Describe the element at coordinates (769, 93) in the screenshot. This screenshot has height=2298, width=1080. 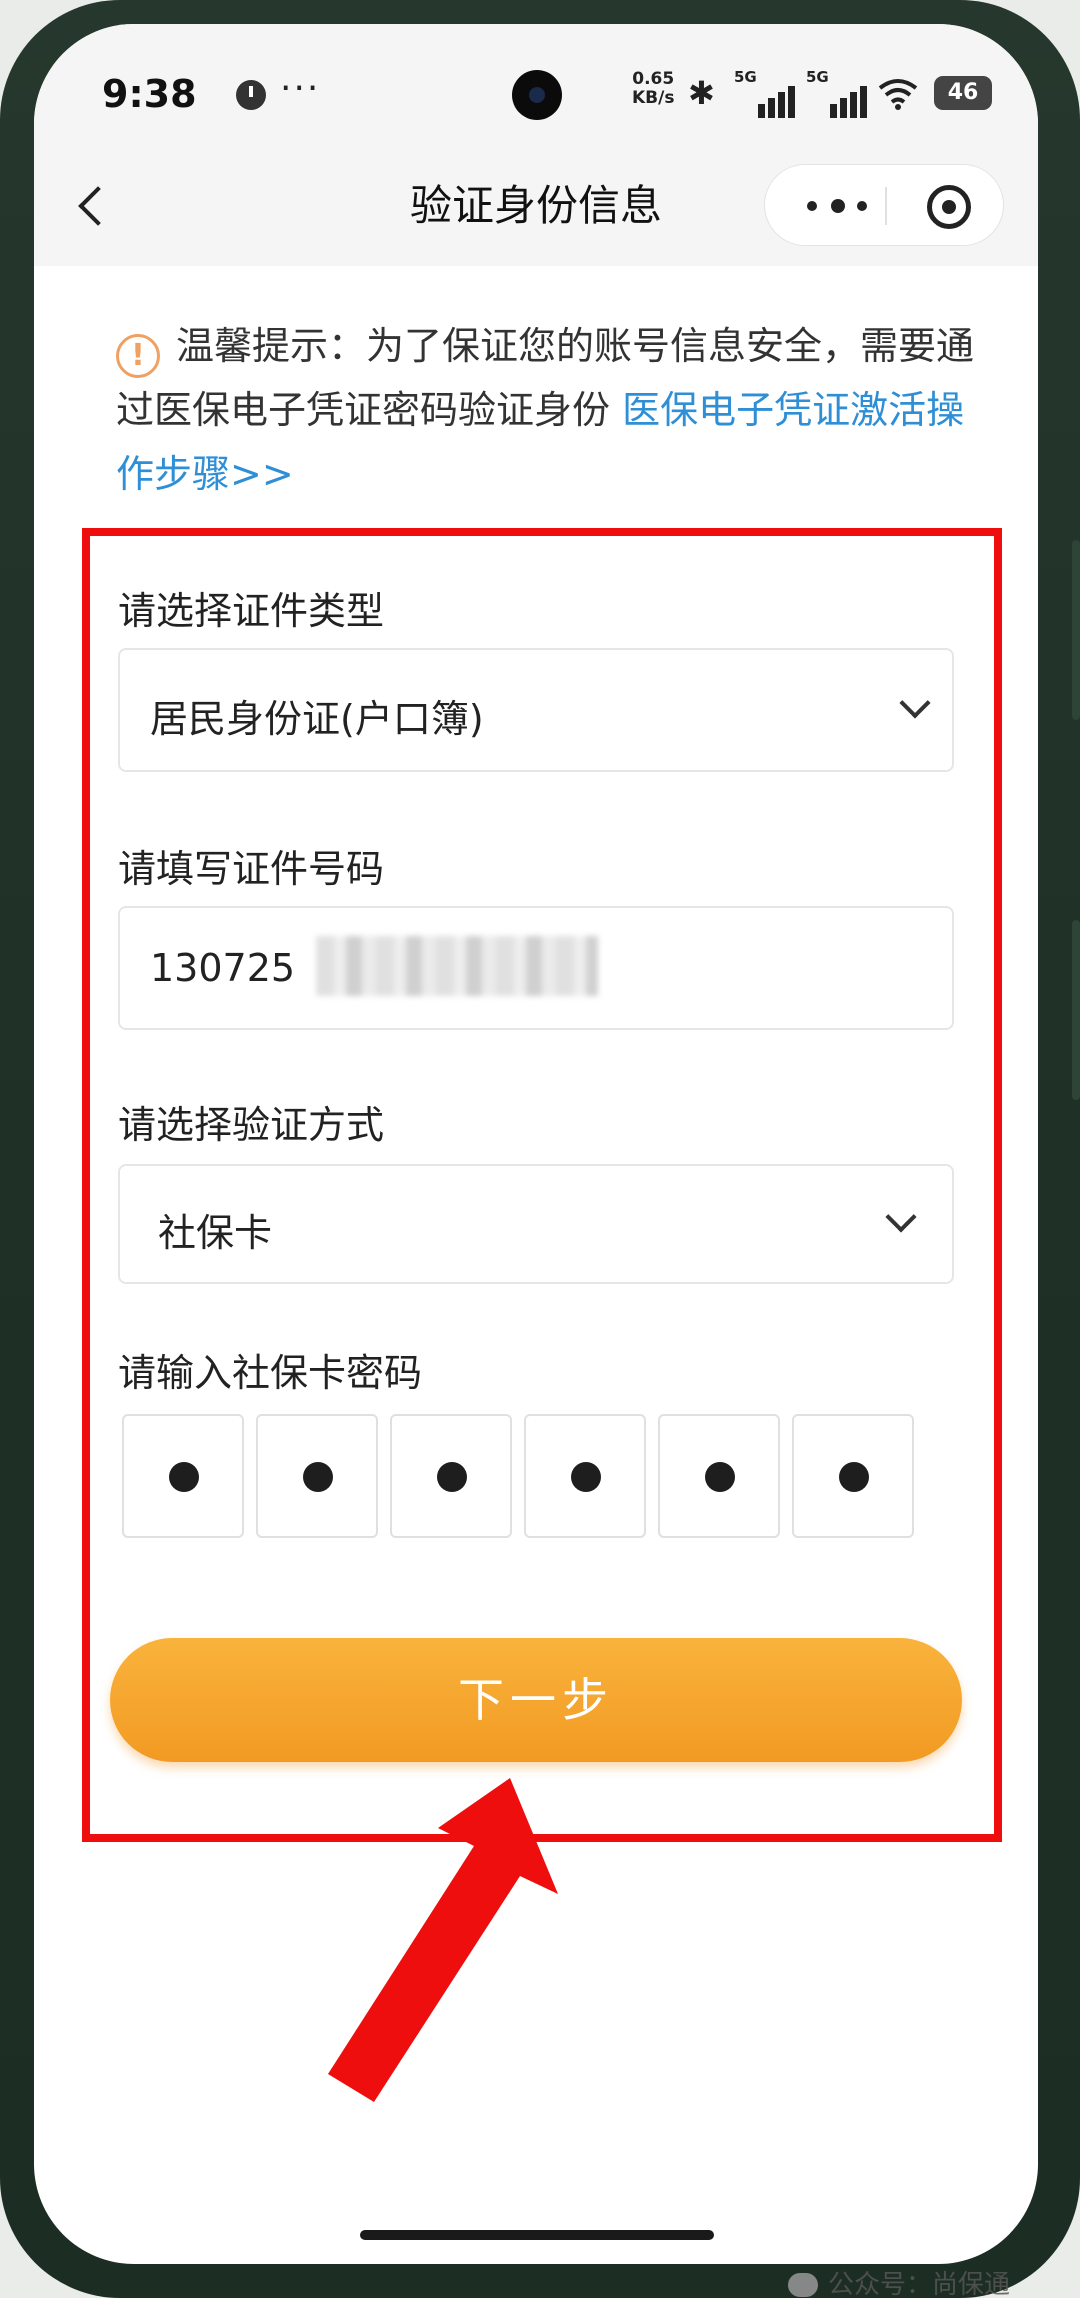
I see `signal-icon-sim1: 5G` at that location.